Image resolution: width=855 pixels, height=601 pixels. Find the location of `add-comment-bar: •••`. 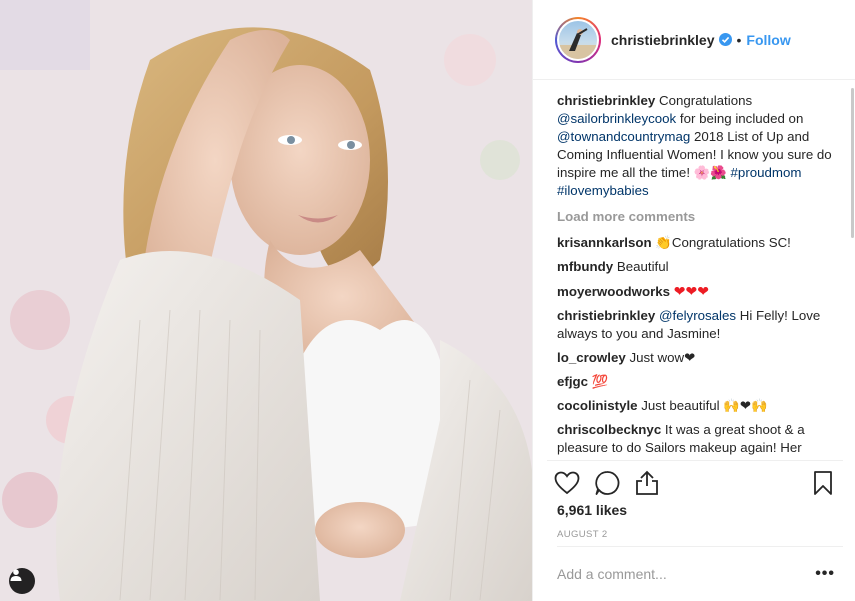

add-comment-bar: ••• is located at coordinates (700, 573).